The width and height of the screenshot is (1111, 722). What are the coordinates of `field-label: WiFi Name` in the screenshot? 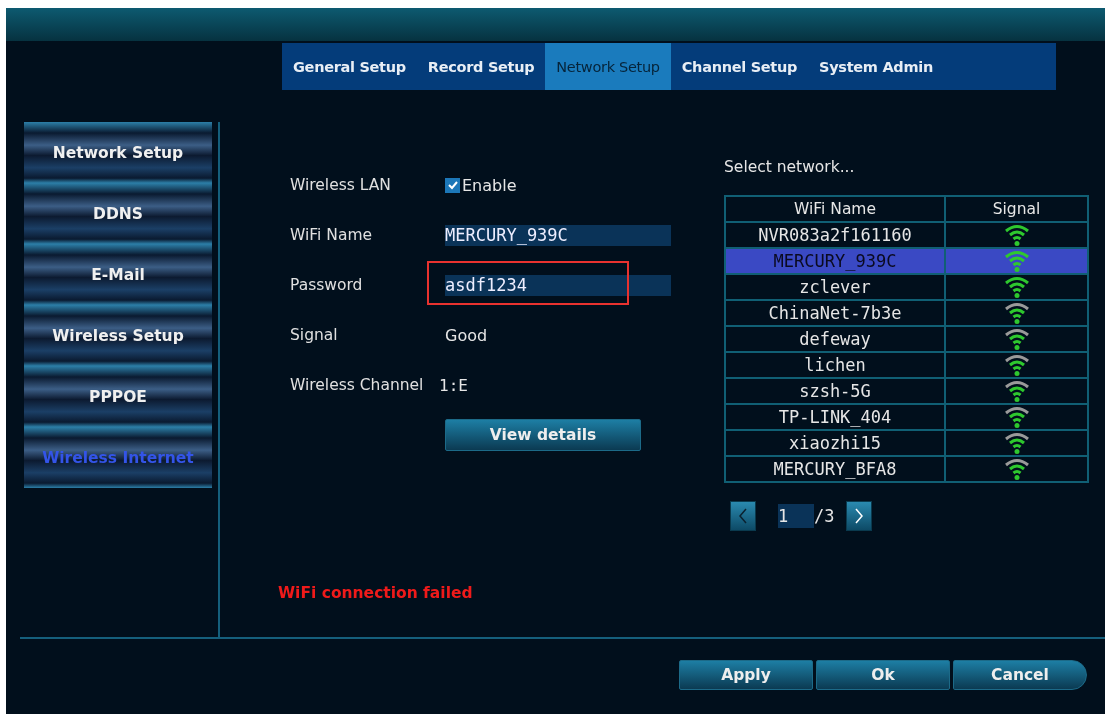 It's located at (332, 235).